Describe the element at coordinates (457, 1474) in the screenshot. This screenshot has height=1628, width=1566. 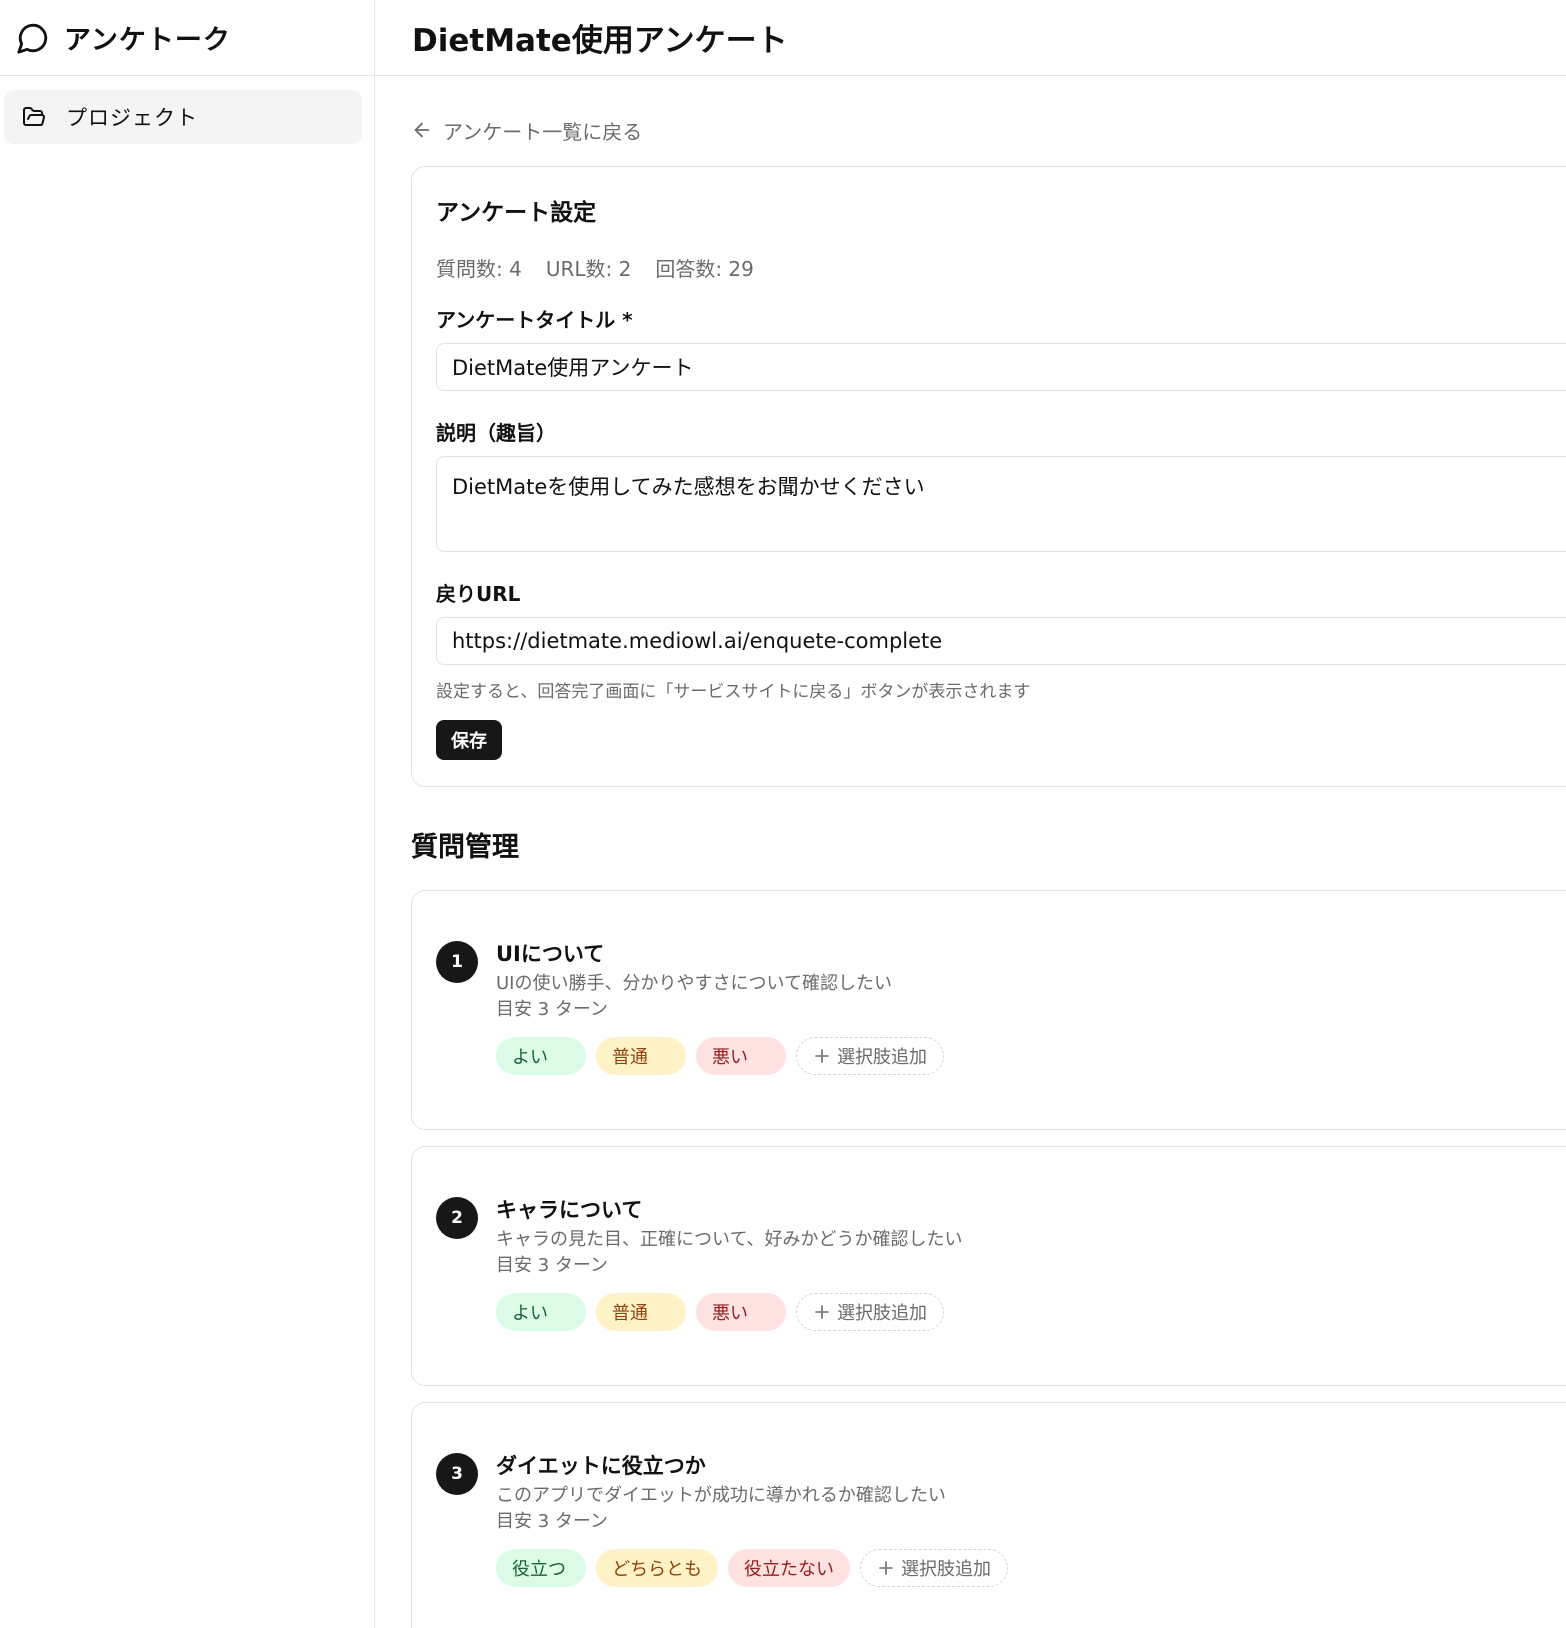
I see `question-number-badge: 3` at that location.